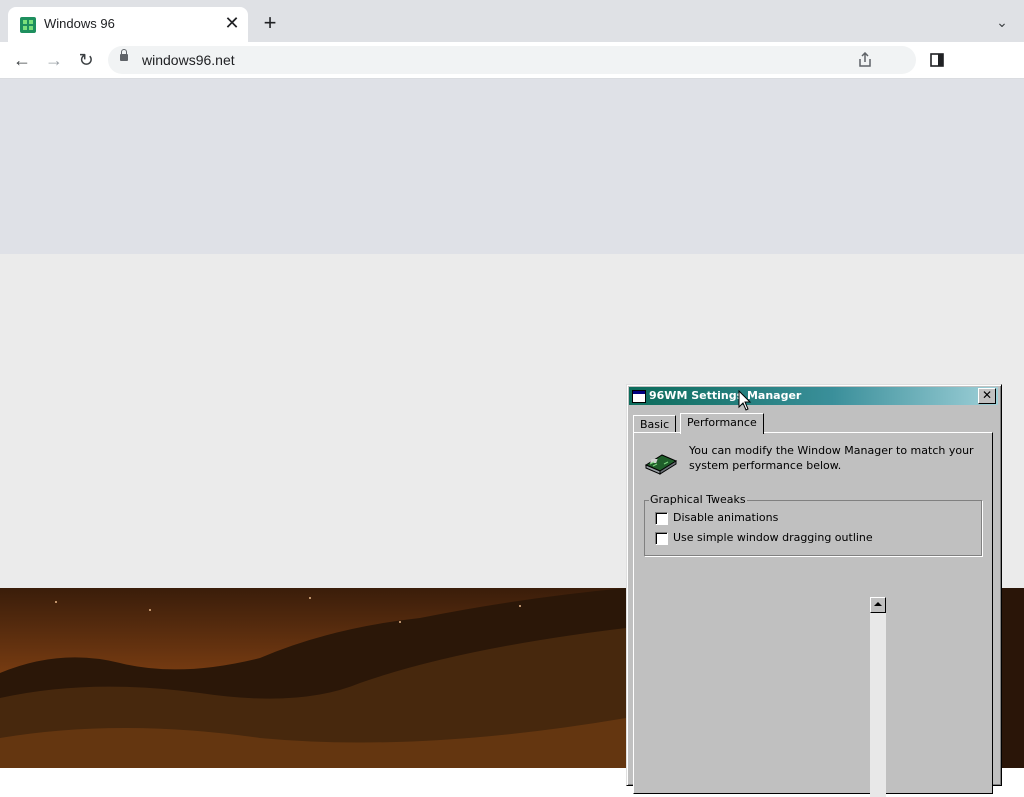 The image size is (1024, 797). Describe the element at coordinates (188, 60) in the screenshot. I see `url-text: windows96.net` at that location.